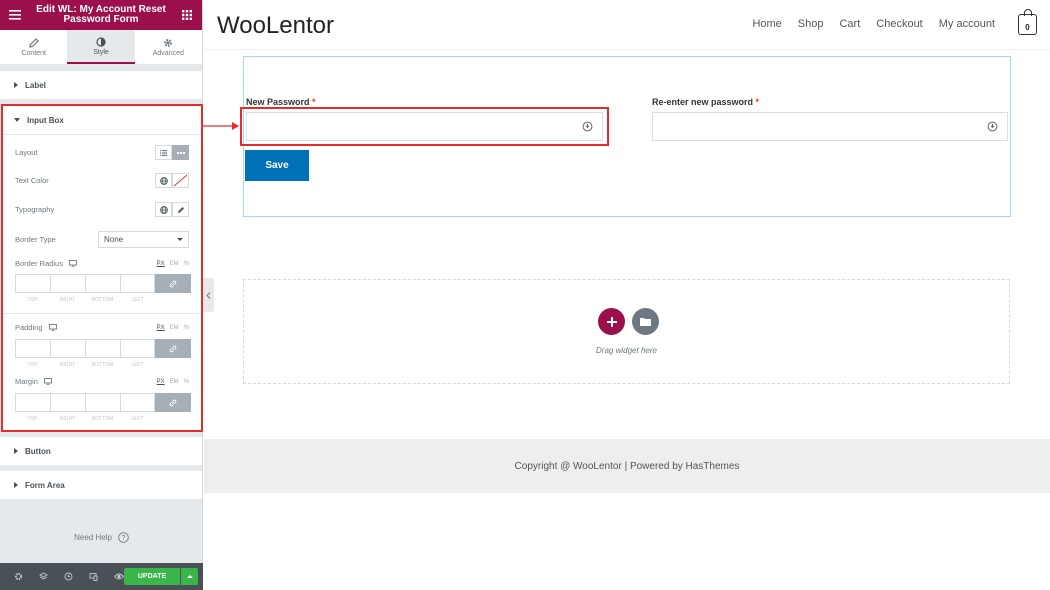 The image size is (1050, 590). I want to click on padding-dimensions, so click(103, 348).